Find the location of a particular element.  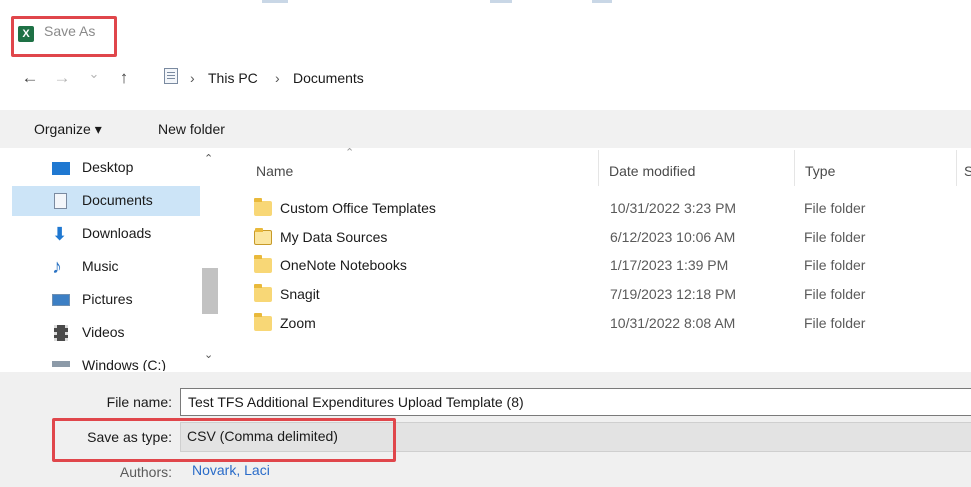

scroll-down-arrow-icon: ⌄ is located at coordinates (208, 354).